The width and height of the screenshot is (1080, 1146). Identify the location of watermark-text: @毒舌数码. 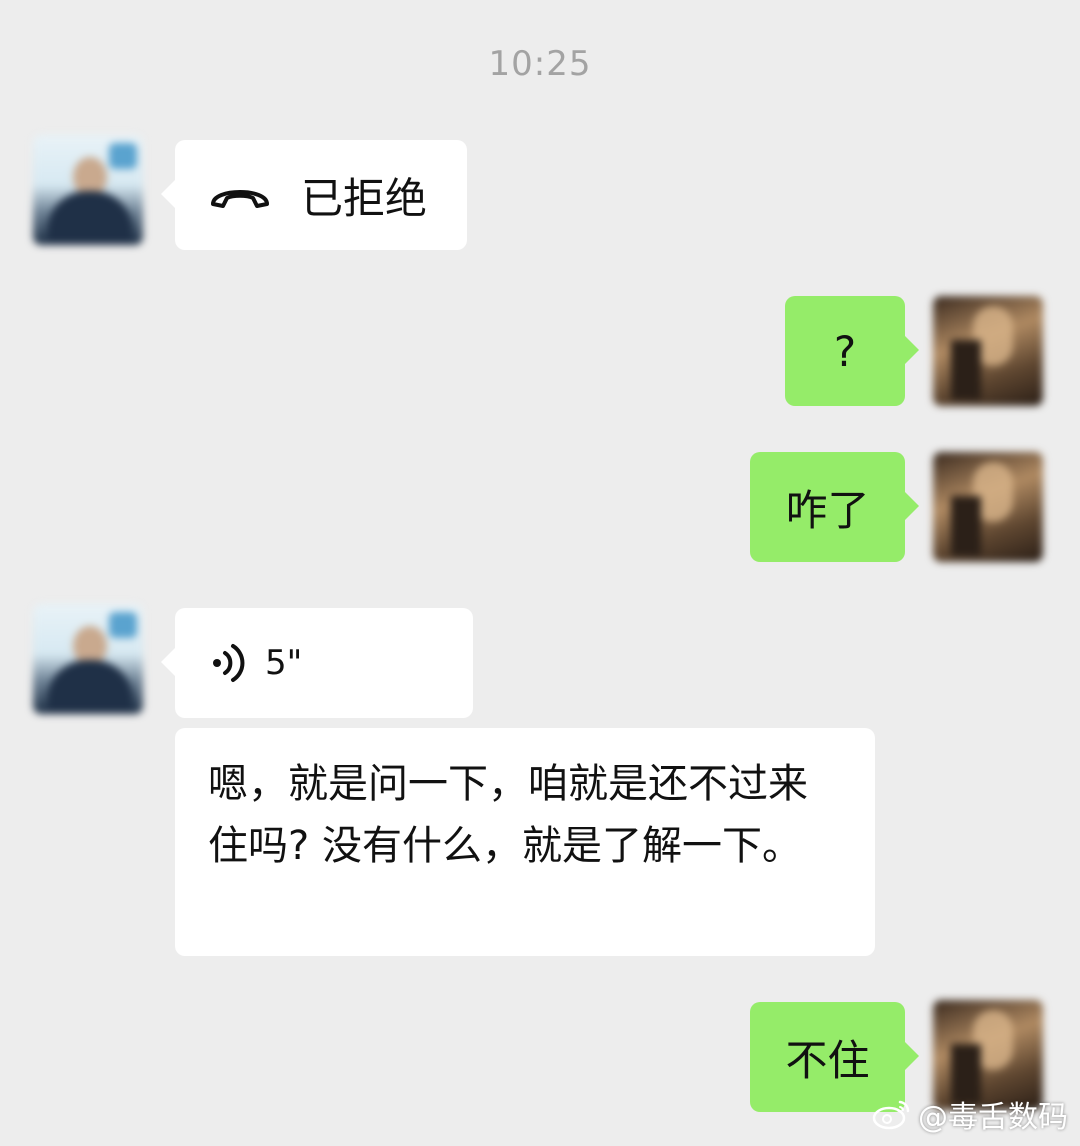
(993, 1117).